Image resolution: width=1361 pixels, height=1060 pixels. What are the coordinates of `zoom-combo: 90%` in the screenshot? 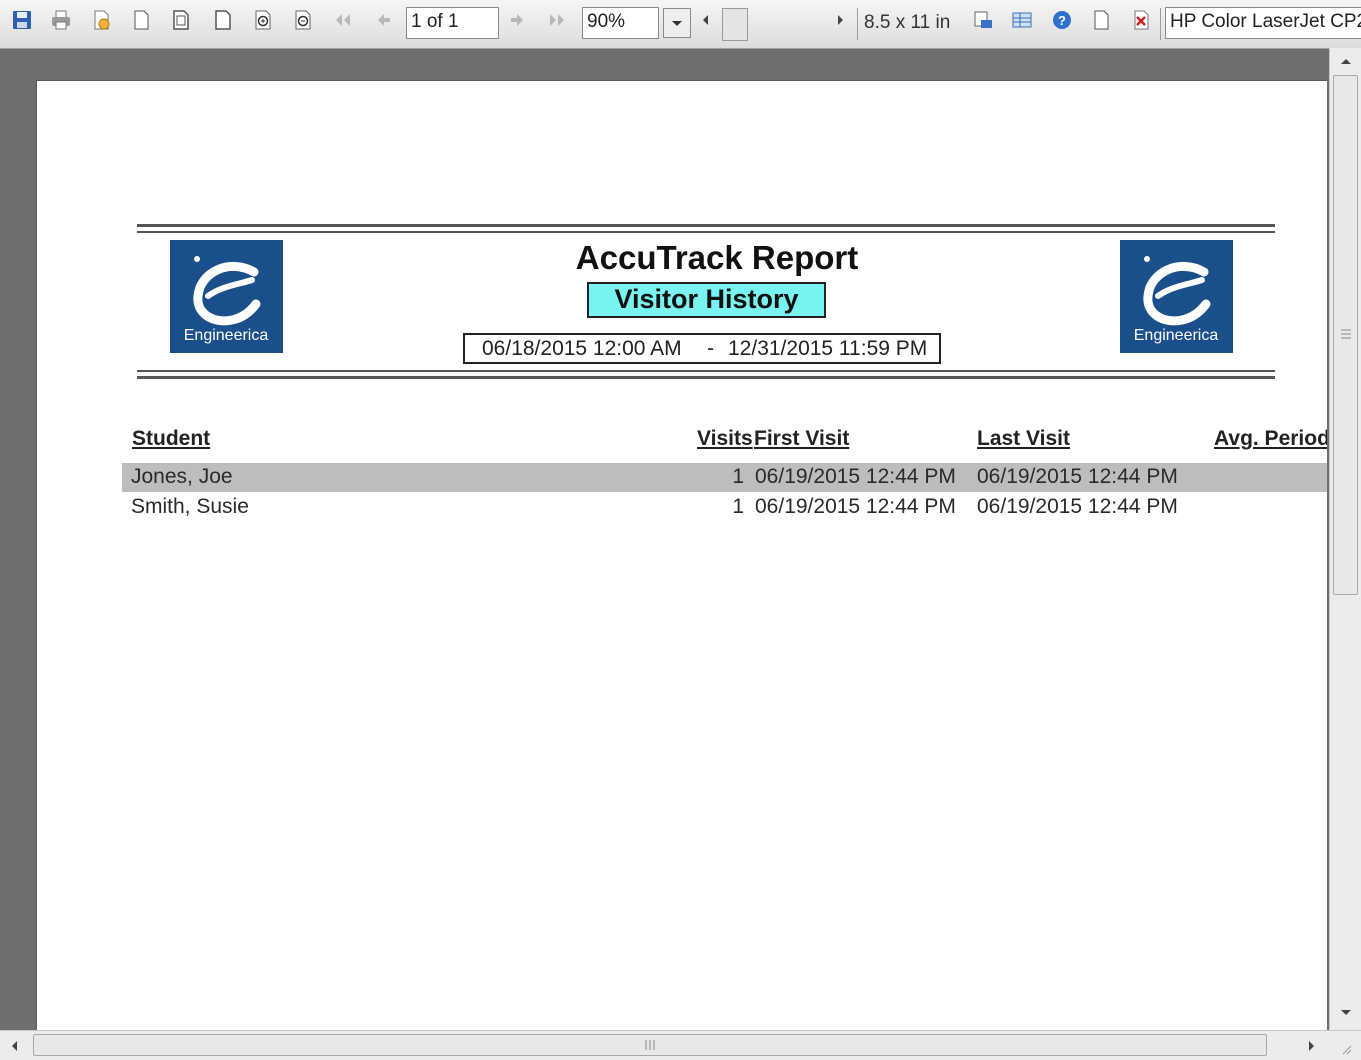 It's located at (620, 23).